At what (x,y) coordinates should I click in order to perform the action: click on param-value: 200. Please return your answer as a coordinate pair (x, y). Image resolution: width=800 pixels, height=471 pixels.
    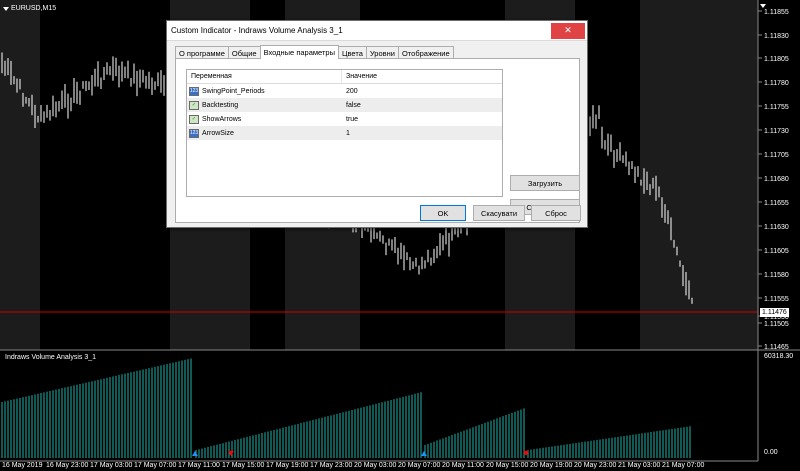
    Looking at the image, I should click on (422, 91).